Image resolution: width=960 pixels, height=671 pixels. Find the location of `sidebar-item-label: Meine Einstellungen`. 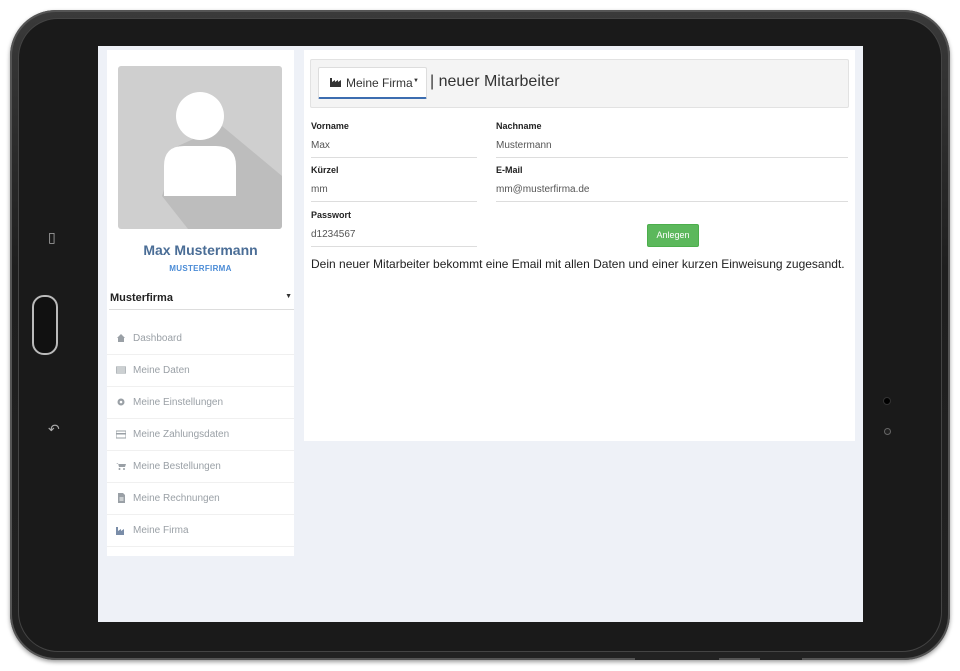

sidebar-item-label: Meine Einstellungen is located at coordinates (178, 402).